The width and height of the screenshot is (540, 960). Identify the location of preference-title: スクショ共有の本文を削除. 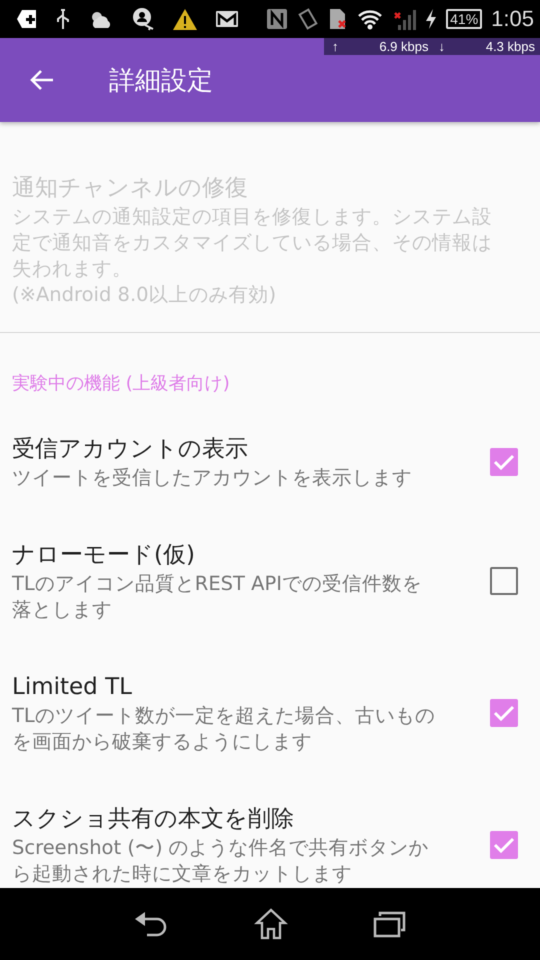
(226, 819).